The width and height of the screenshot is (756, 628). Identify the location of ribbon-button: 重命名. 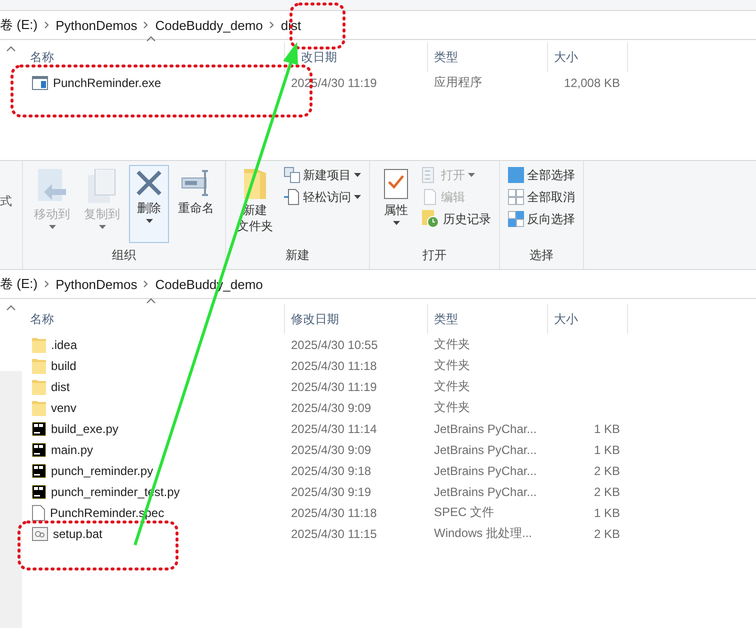
(196, 192).